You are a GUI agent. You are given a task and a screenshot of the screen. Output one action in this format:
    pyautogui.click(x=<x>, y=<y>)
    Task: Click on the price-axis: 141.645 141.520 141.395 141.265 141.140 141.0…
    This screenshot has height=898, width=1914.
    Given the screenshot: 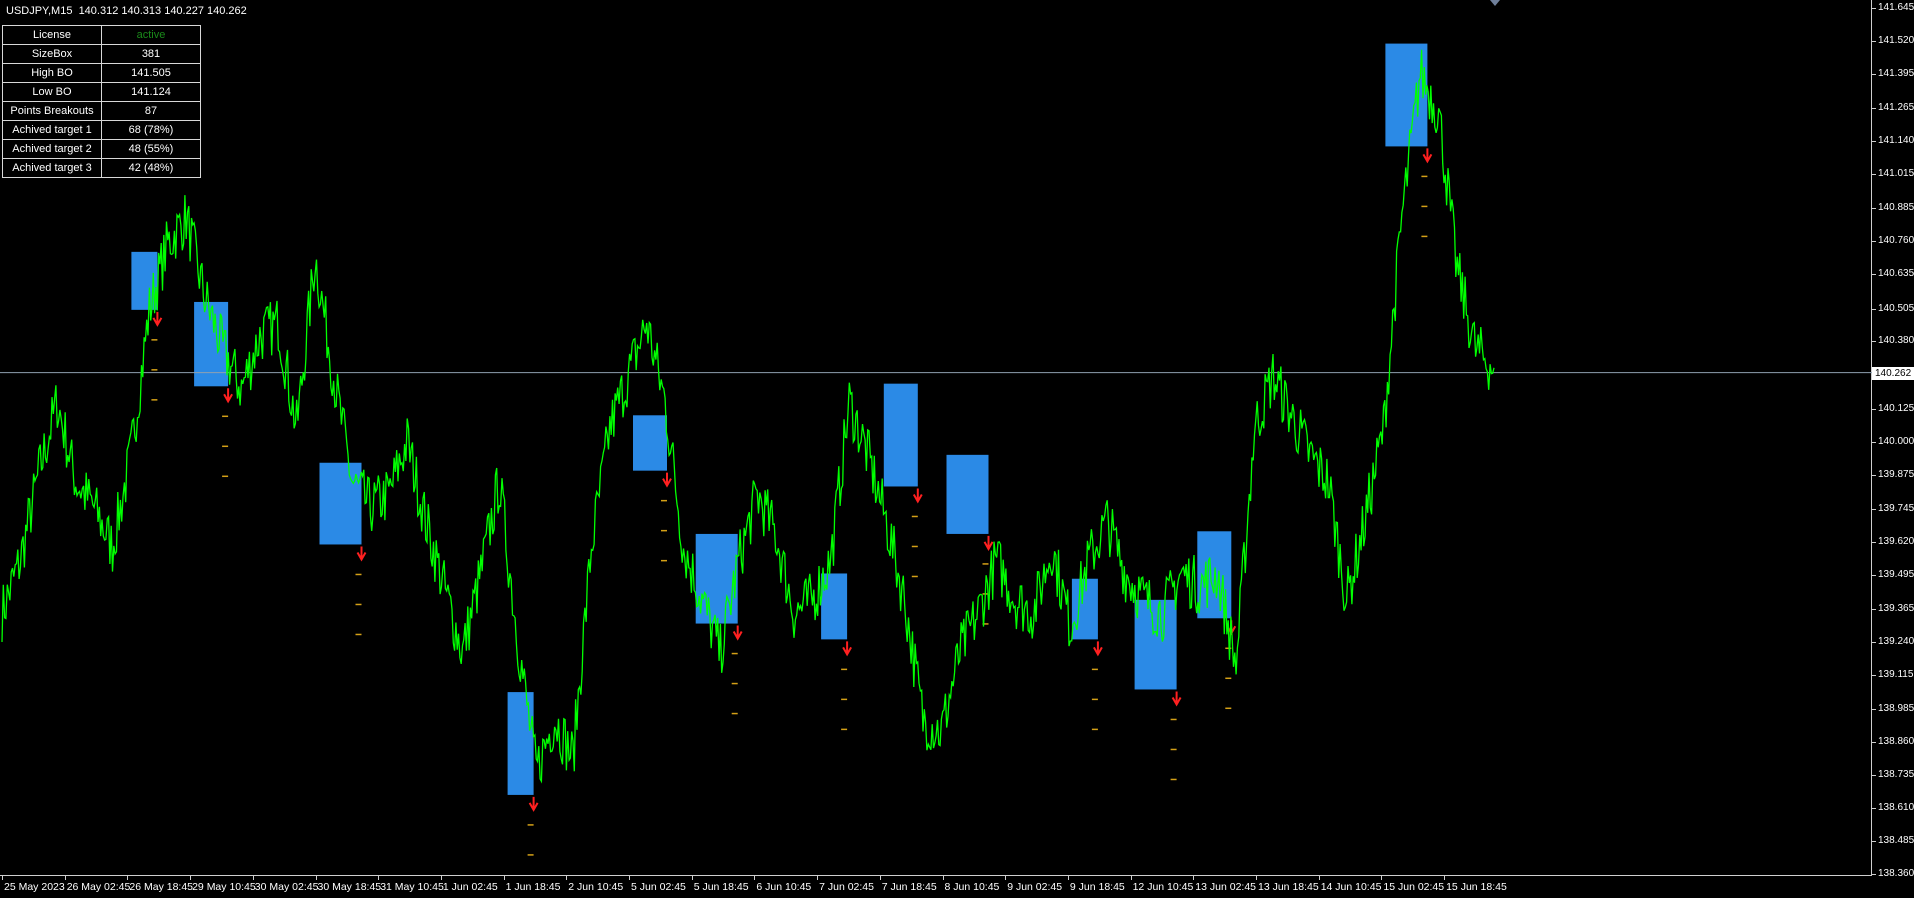 What is the action you would take?
    pyautogui.click(x=1893, y=439)
    